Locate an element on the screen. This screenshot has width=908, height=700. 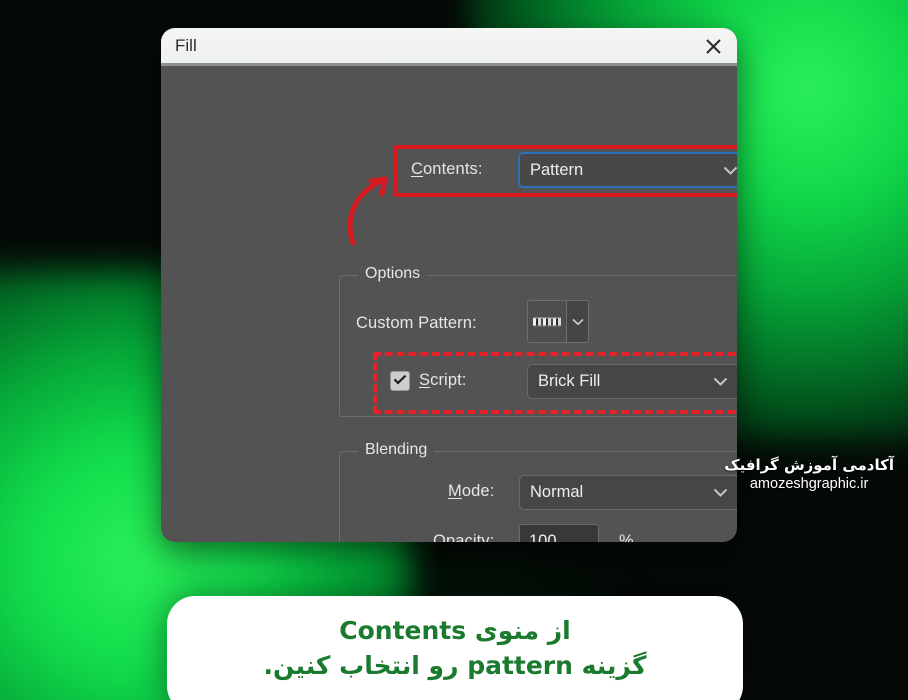
watermark-site: amozeshgraphic.ir is located at coordinates (809, 484).